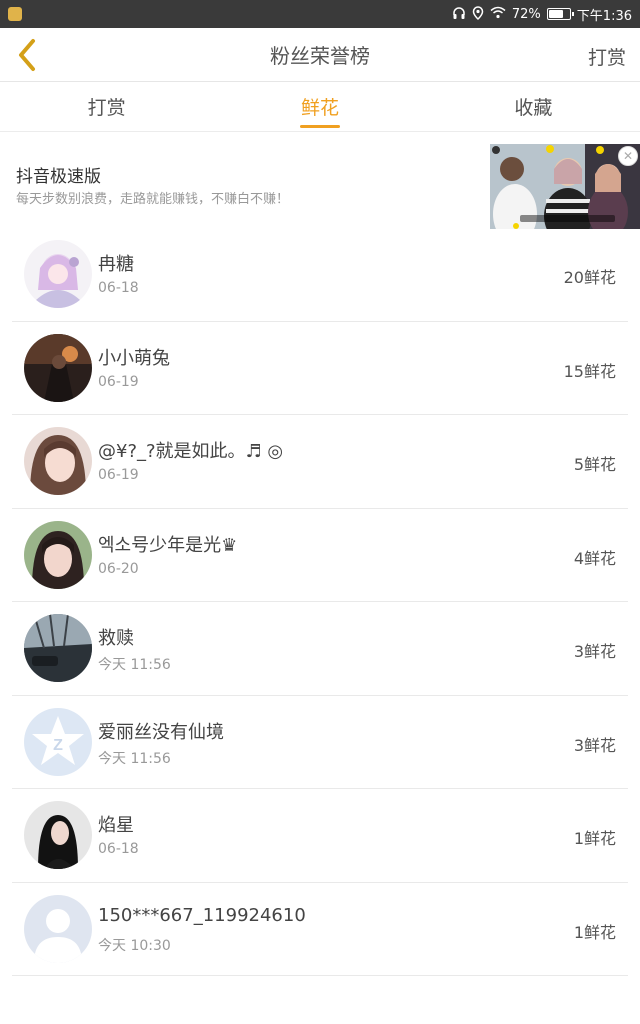  I want to click on svg-text: Z, so click(58, 745).